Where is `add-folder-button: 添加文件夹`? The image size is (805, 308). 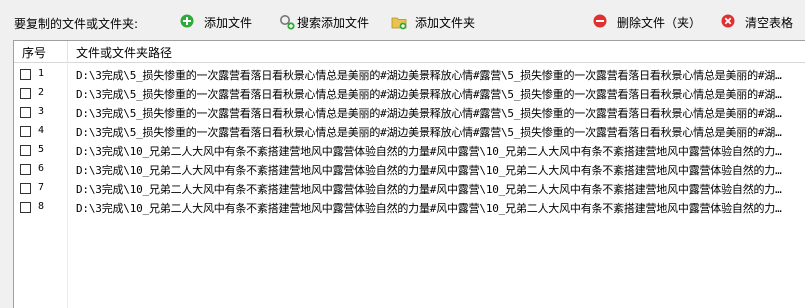
add-folder-button: 添加文件夹 is located at coordinates (433, 22).